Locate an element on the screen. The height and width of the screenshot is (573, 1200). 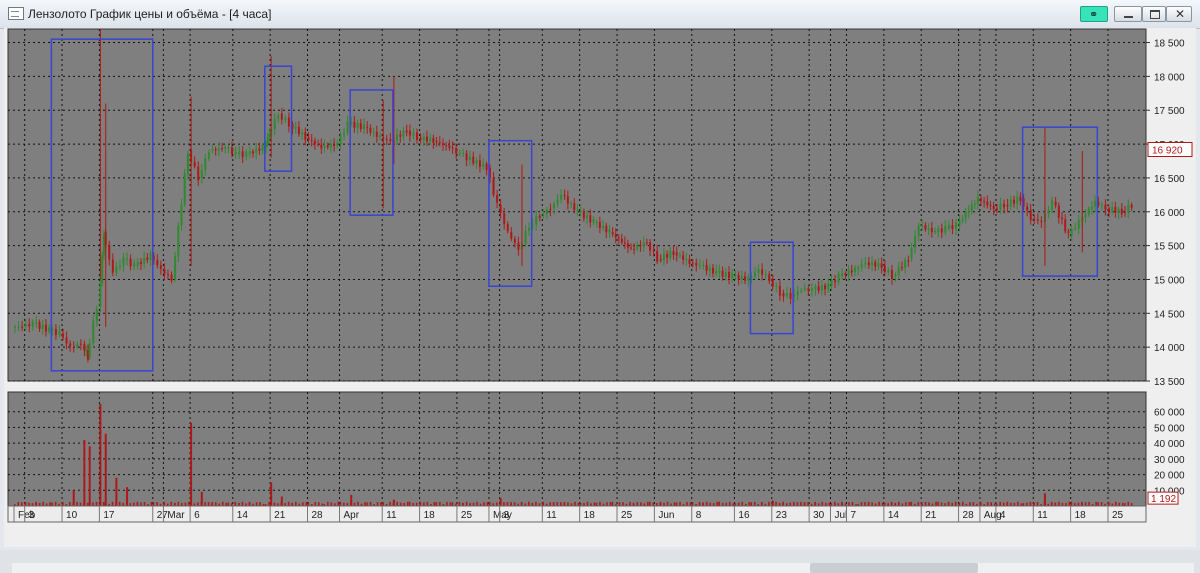
date-tick-label: 4 is located at coordinates (1003, 515).